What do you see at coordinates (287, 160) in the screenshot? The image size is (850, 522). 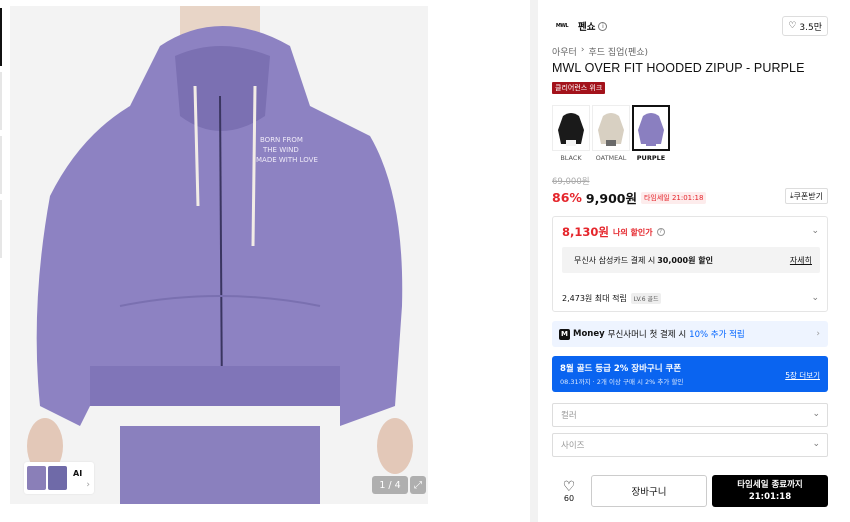 I see `print-line-3: MADE WITH LOVE` at bounding box center [287, 160].